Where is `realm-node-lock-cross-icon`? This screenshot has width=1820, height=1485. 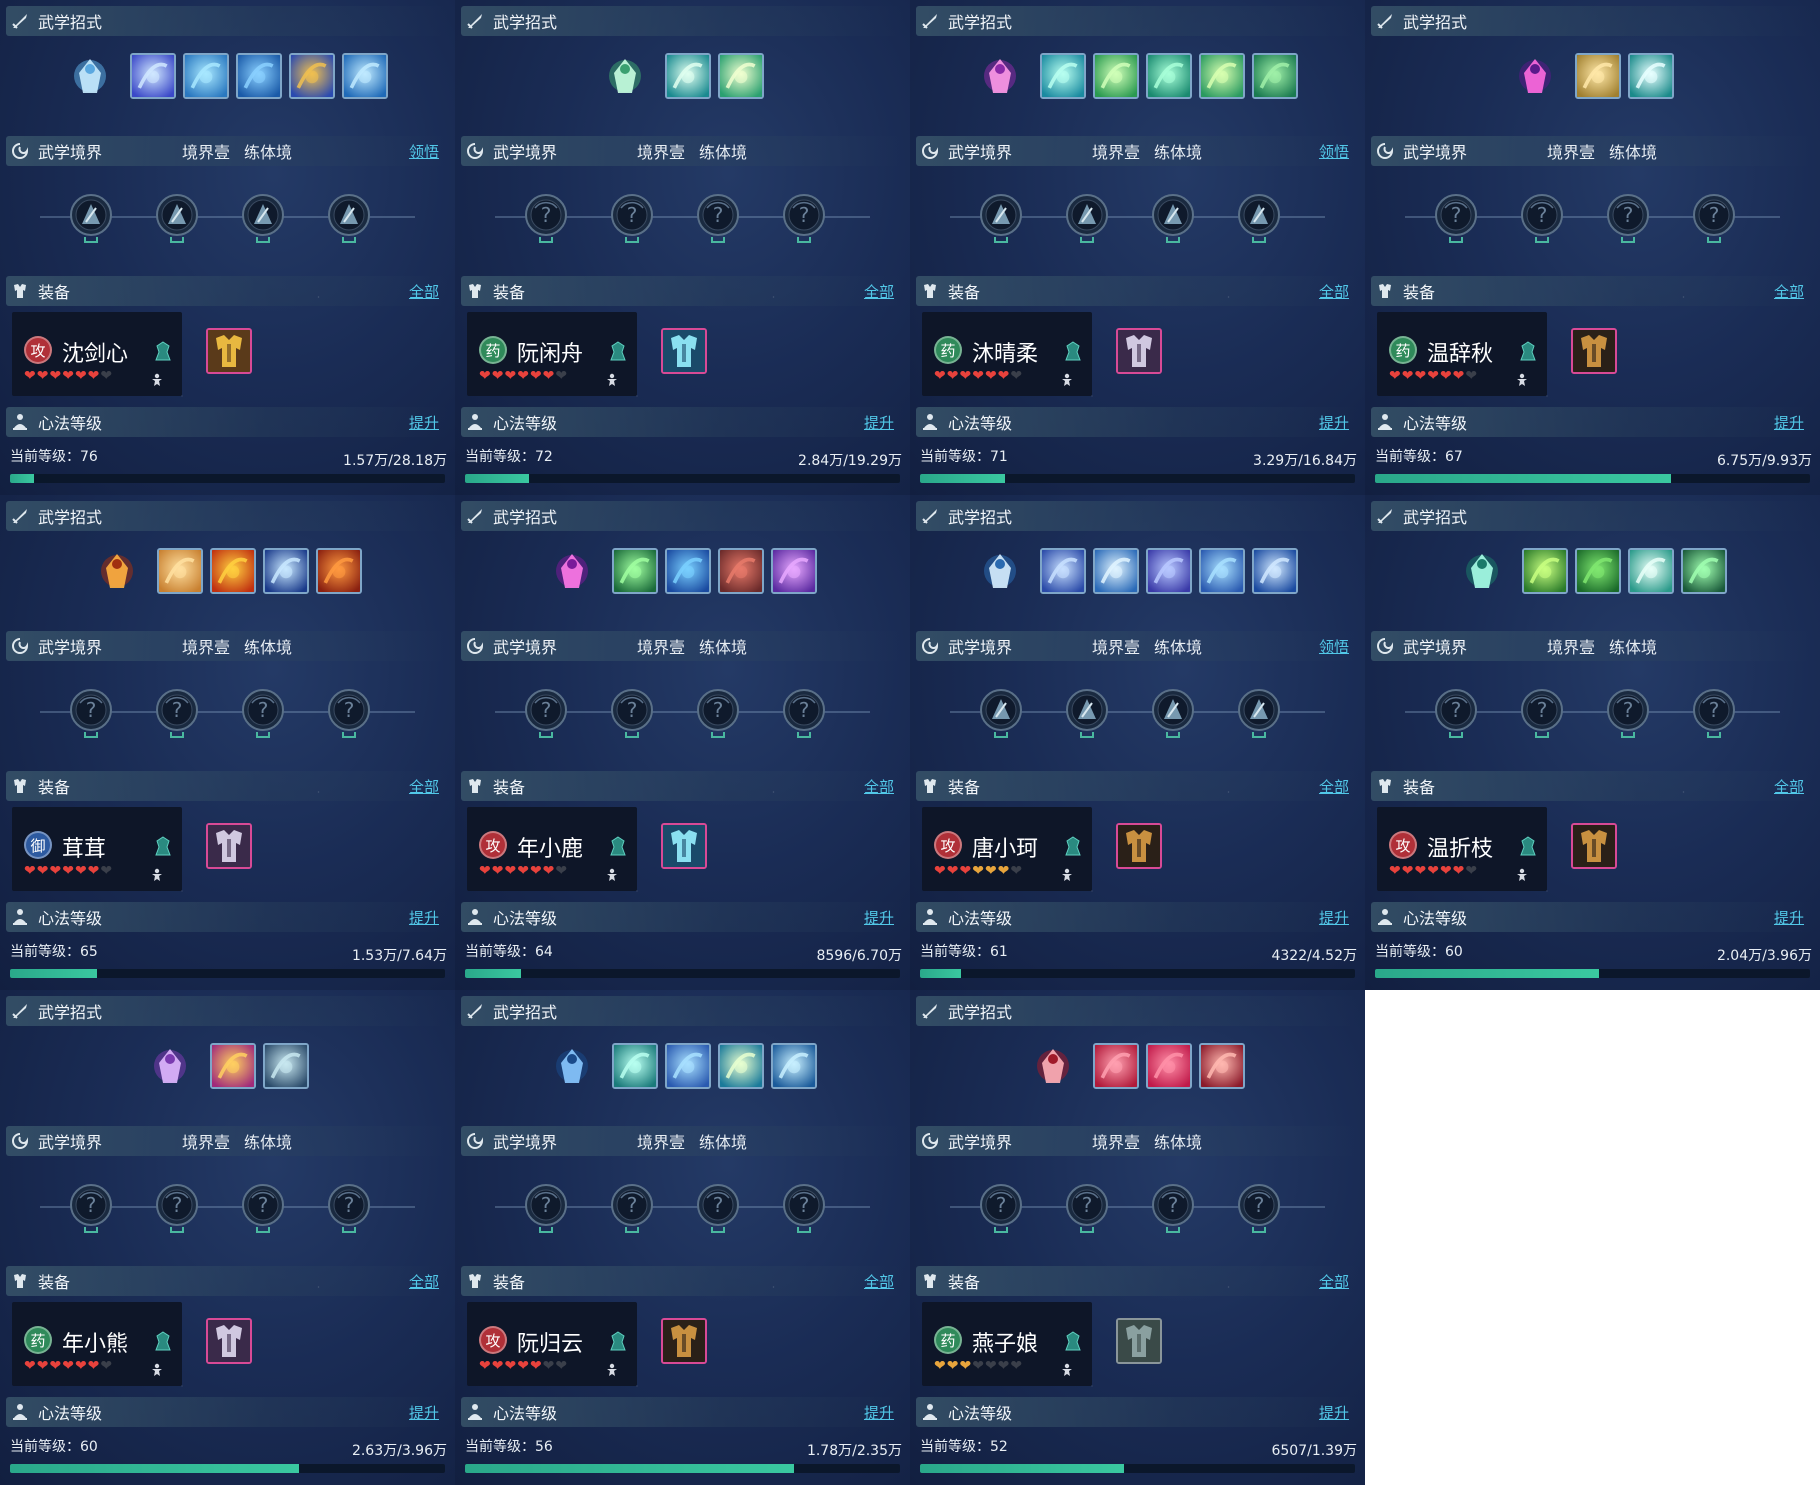
realm-node-lock-cross-icon is located at coordinates (1173, 714).